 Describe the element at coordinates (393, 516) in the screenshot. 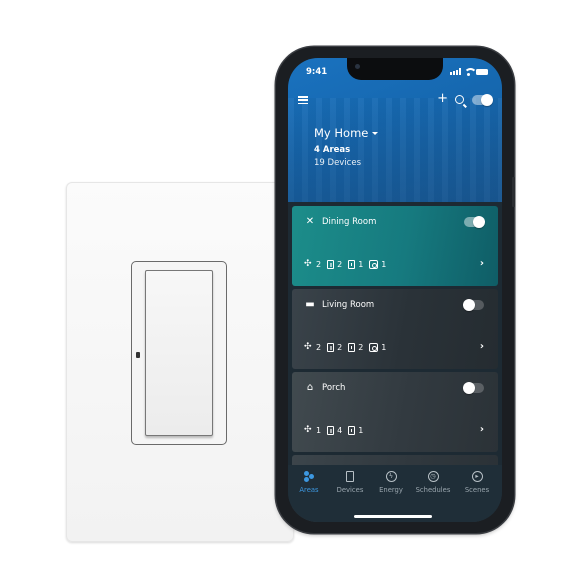

I see `home-indicator` at that location.